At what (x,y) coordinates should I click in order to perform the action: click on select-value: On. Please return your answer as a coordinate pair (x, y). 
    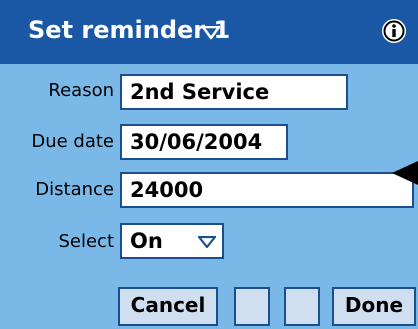
    Looking at the image, I should click on (146, 241).